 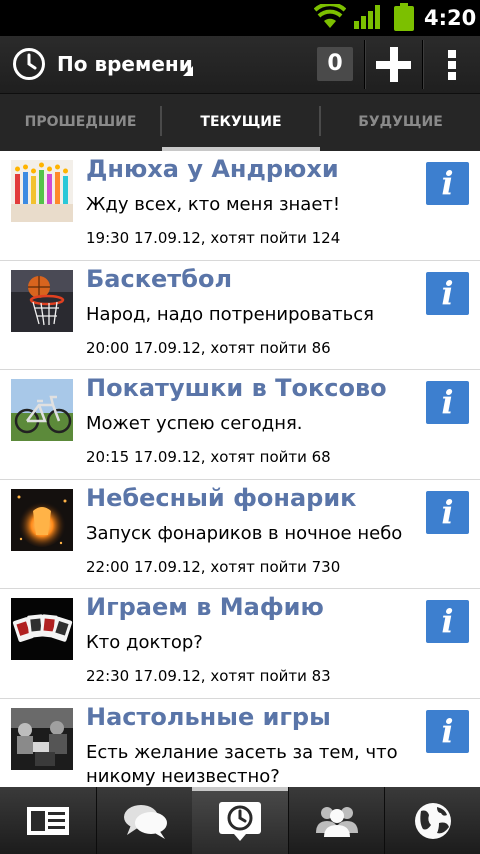 What do you see at coordinates (208, 347) in the screenshot?
I see `event-meta: 20:00 17.09.12, хотят пойти 86` at bounding box center [208, 347].